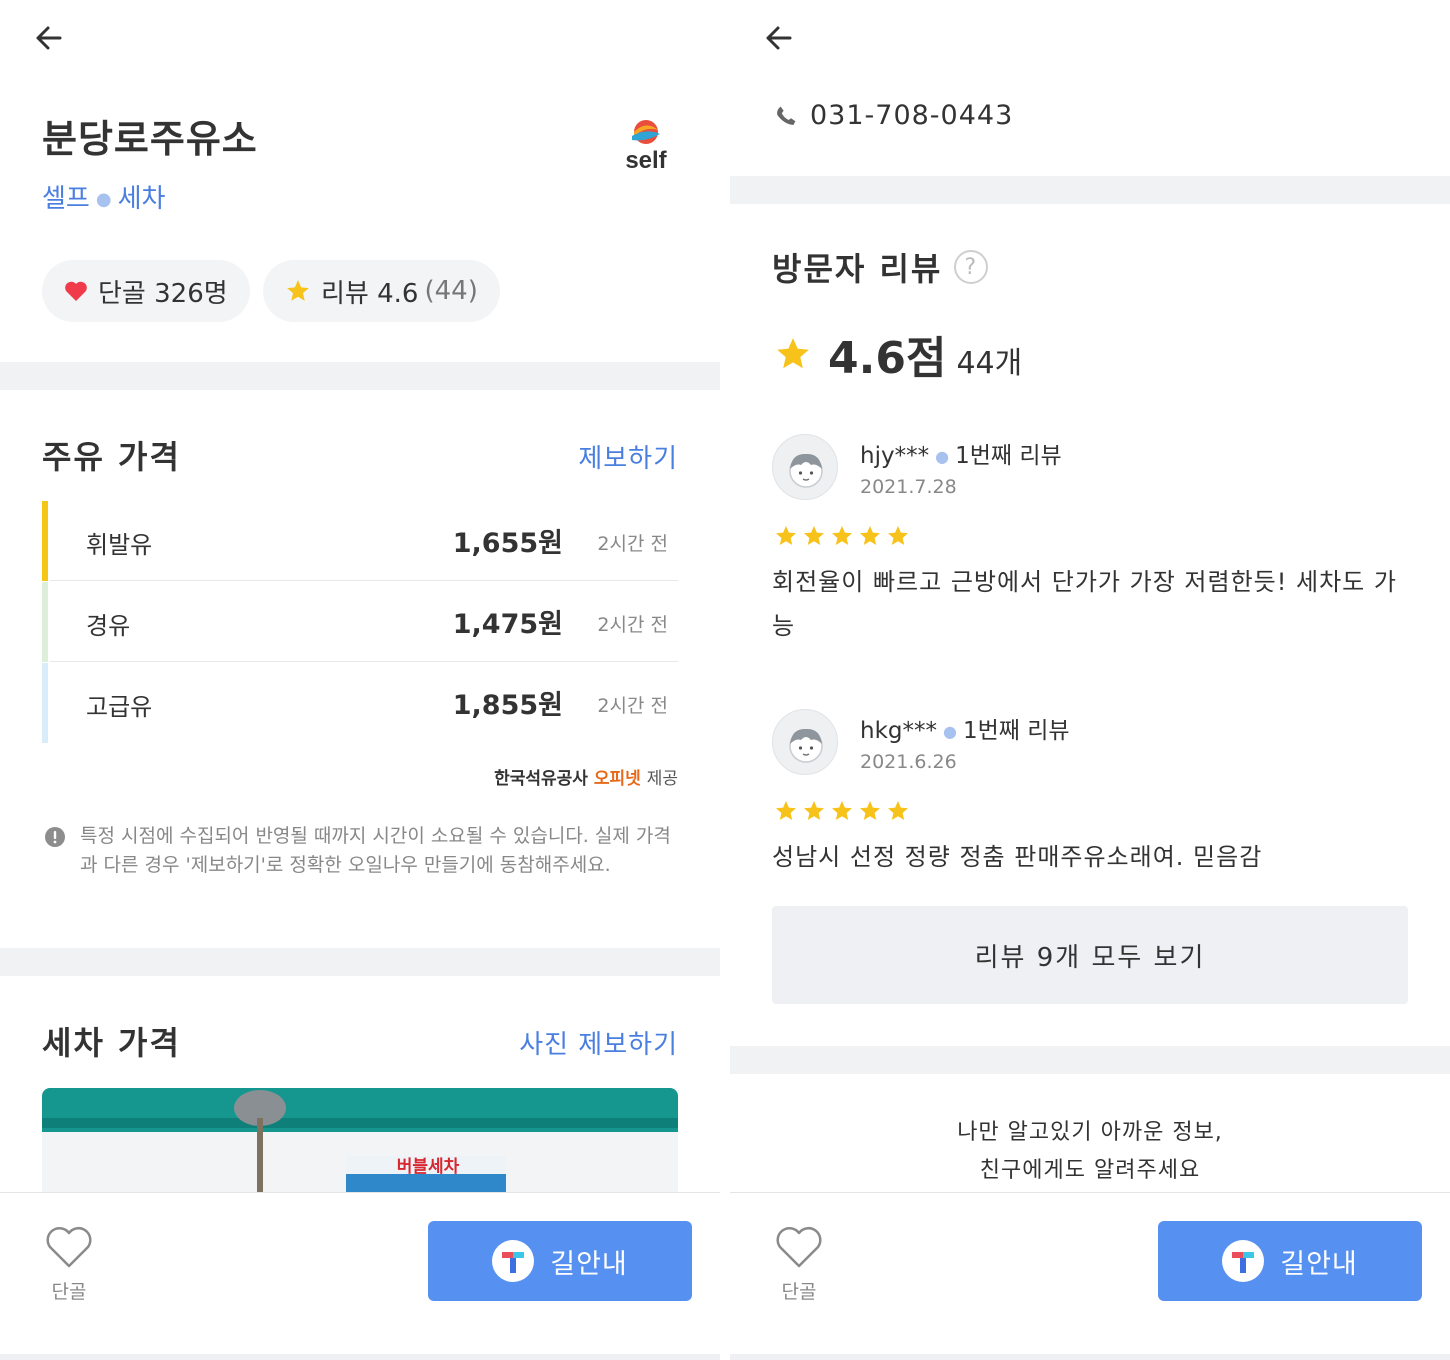 This screenshot has height=1360, width=1450. I want to click on price-row-premium: 고급유 1,855원 2시간 전, so click(360, 703).